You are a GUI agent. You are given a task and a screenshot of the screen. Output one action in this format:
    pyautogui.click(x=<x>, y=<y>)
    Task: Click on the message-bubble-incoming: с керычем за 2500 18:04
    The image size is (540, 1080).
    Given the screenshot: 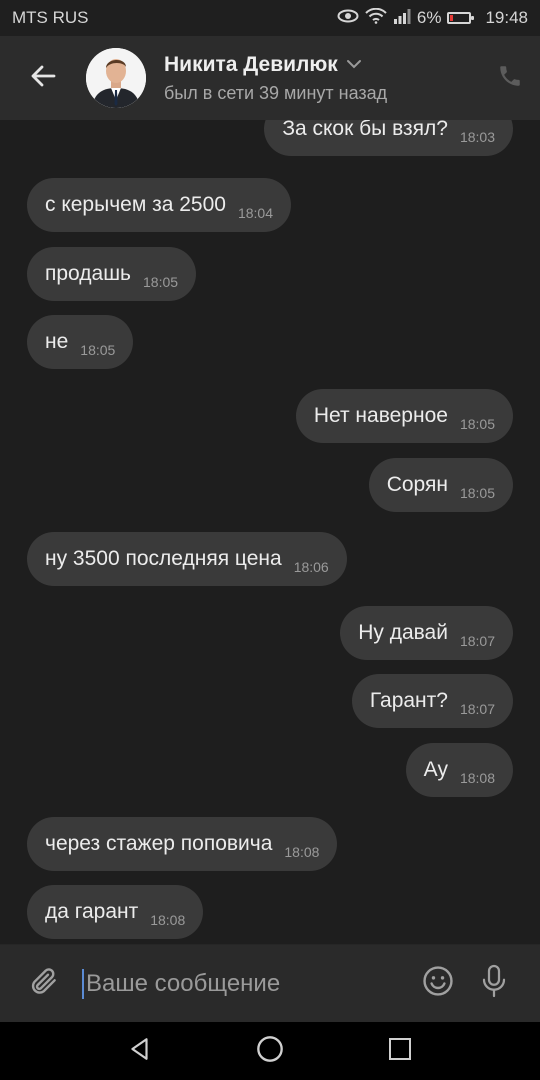 What is the action you would take?
    pyautogui.click(x=159, y=205)
    